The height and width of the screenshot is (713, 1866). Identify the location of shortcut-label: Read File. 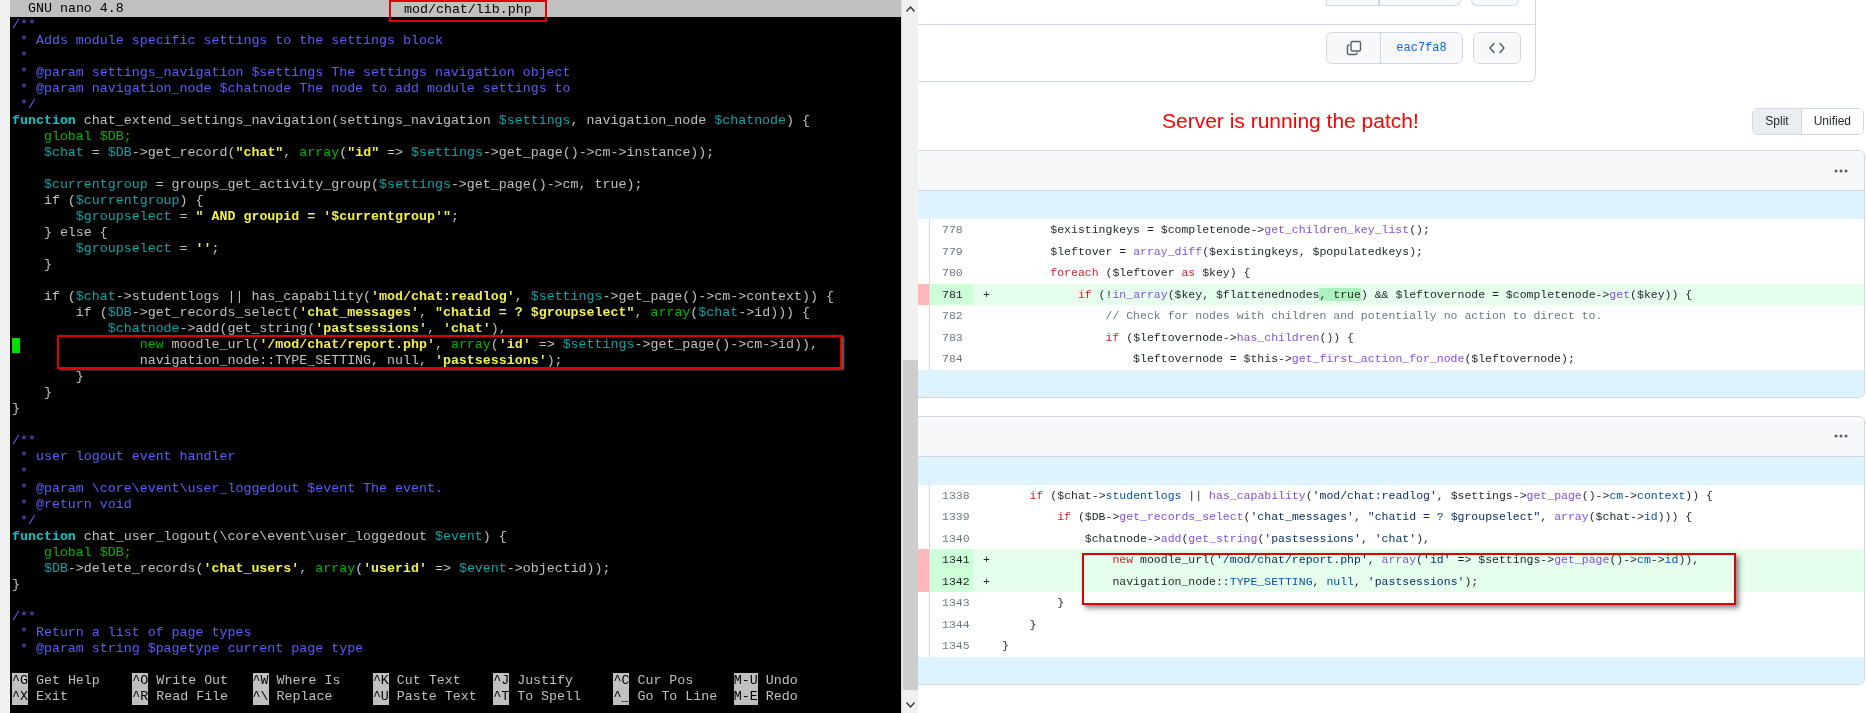
(192, 697).